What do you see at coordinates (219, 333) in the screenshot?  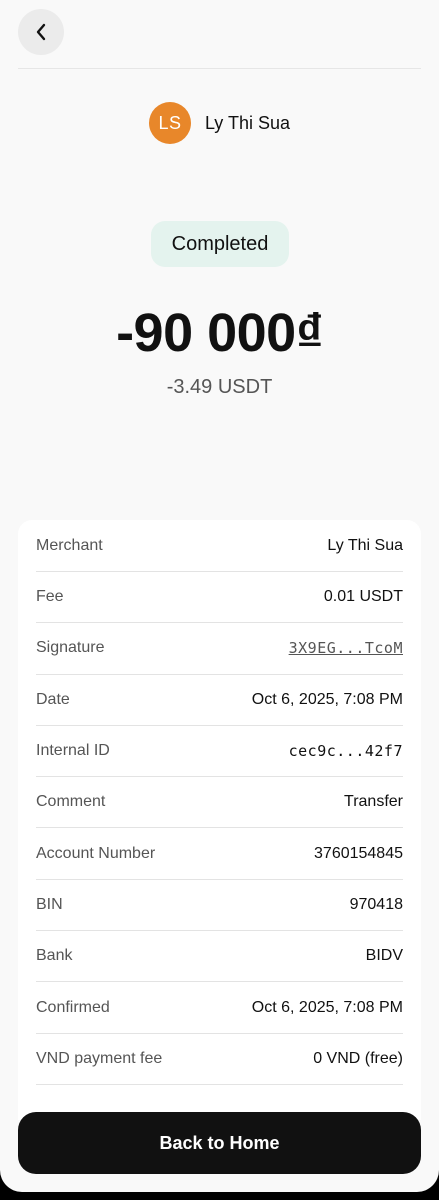 I see `amount-primary: -90 000₫` at bounding box center [219, 333].